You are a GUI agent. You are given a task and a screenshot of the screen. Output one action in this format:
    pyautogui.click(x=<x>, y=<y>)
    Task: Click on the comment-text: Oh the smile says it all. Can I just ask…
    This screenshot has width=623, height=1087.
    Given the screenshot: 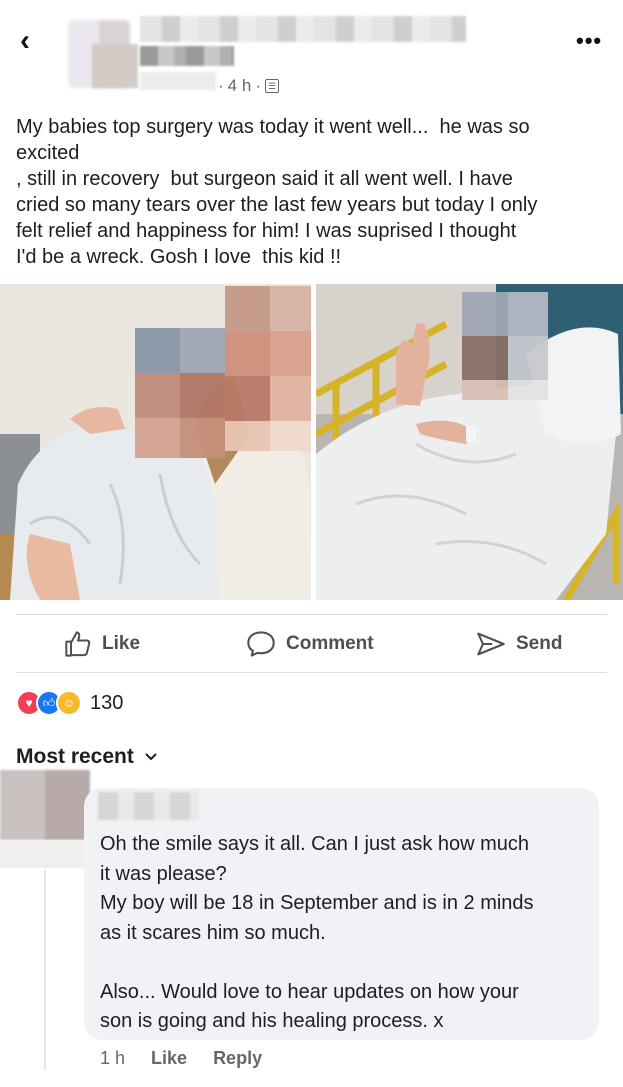 What is the action you would take?
    pyautogui.click(x=345, y=933)
    